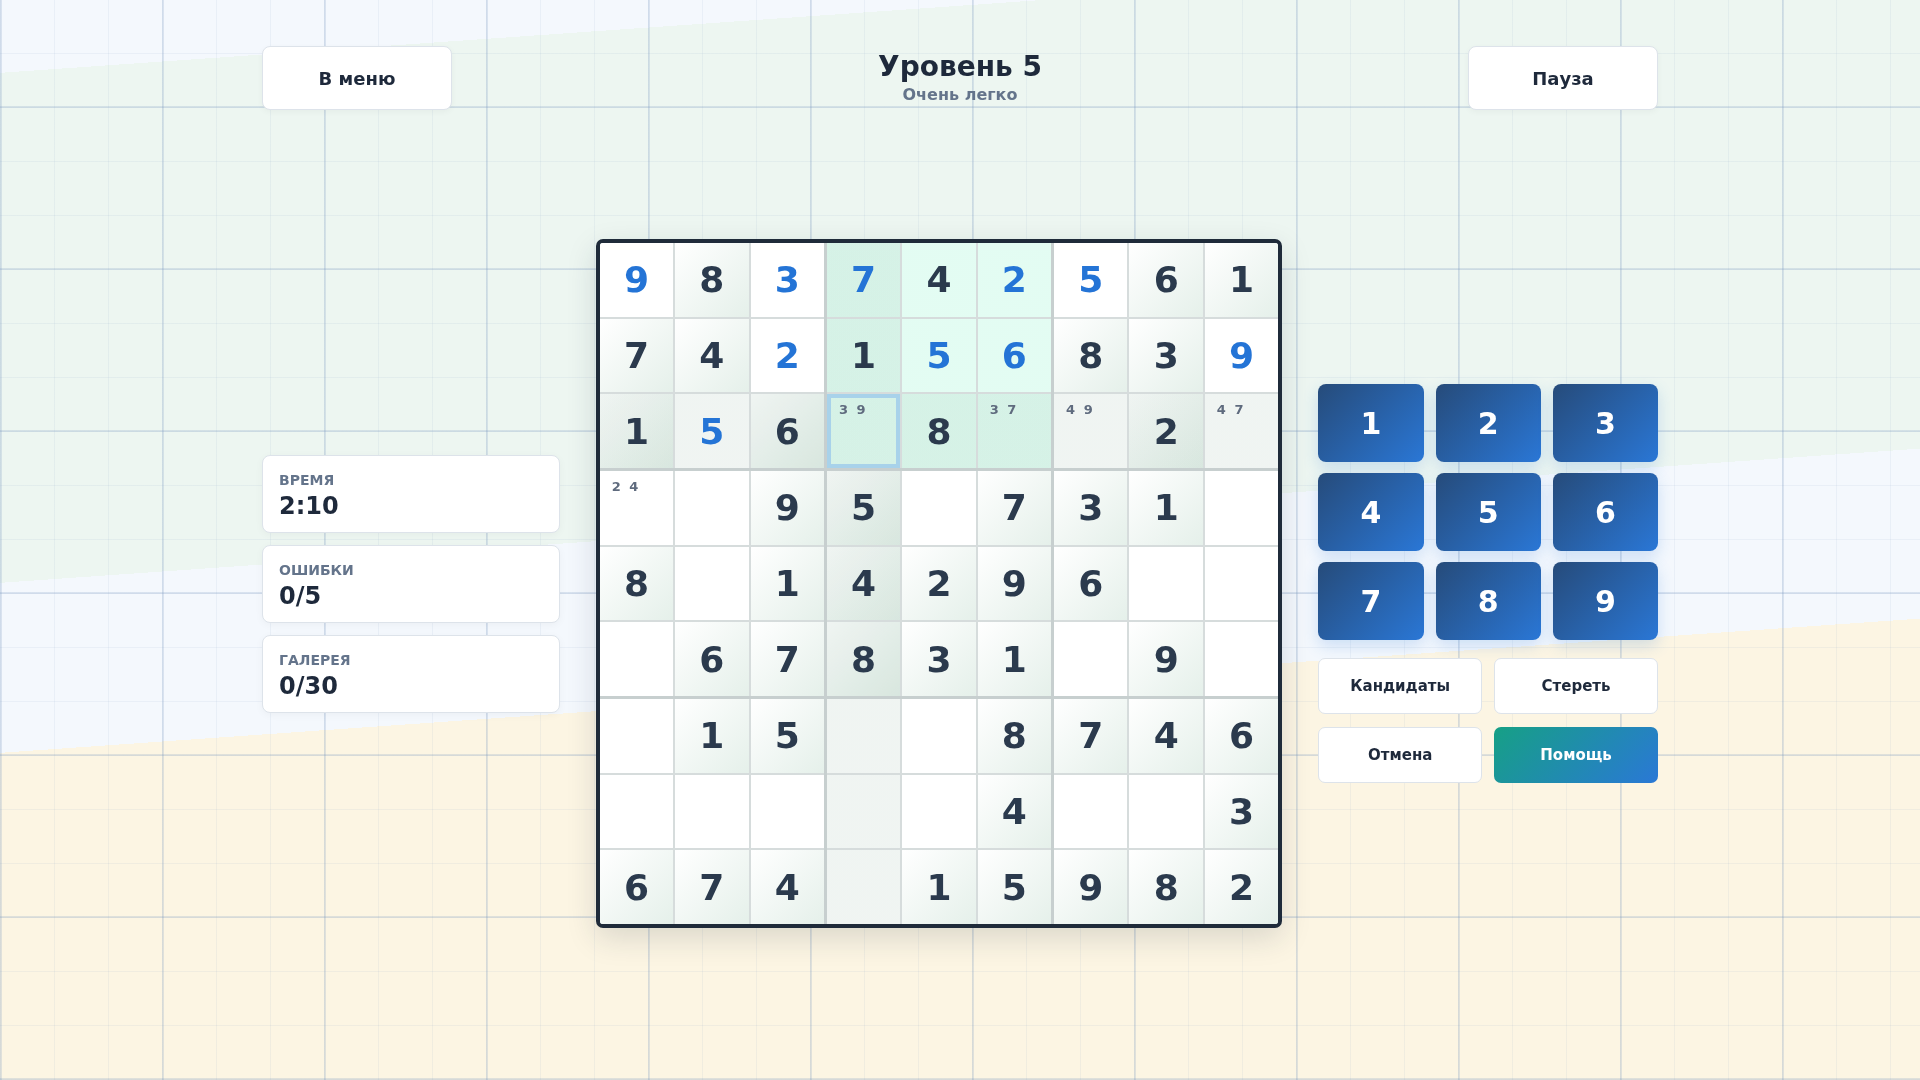  Describe the element at coordinates (863, 431) in the screenshot. I see `sudoku-cell: 3 9` at that location.